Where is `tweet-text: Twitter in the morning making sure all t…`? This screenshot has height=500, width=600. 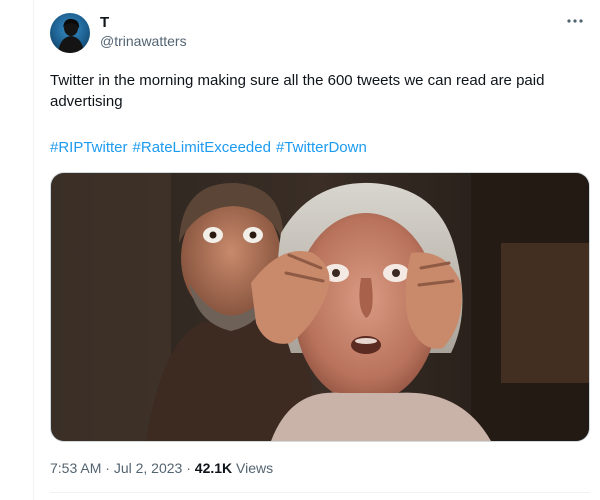 tweet-text: Twitter in the morning making sure all t… is located at coordinates (297, 91).